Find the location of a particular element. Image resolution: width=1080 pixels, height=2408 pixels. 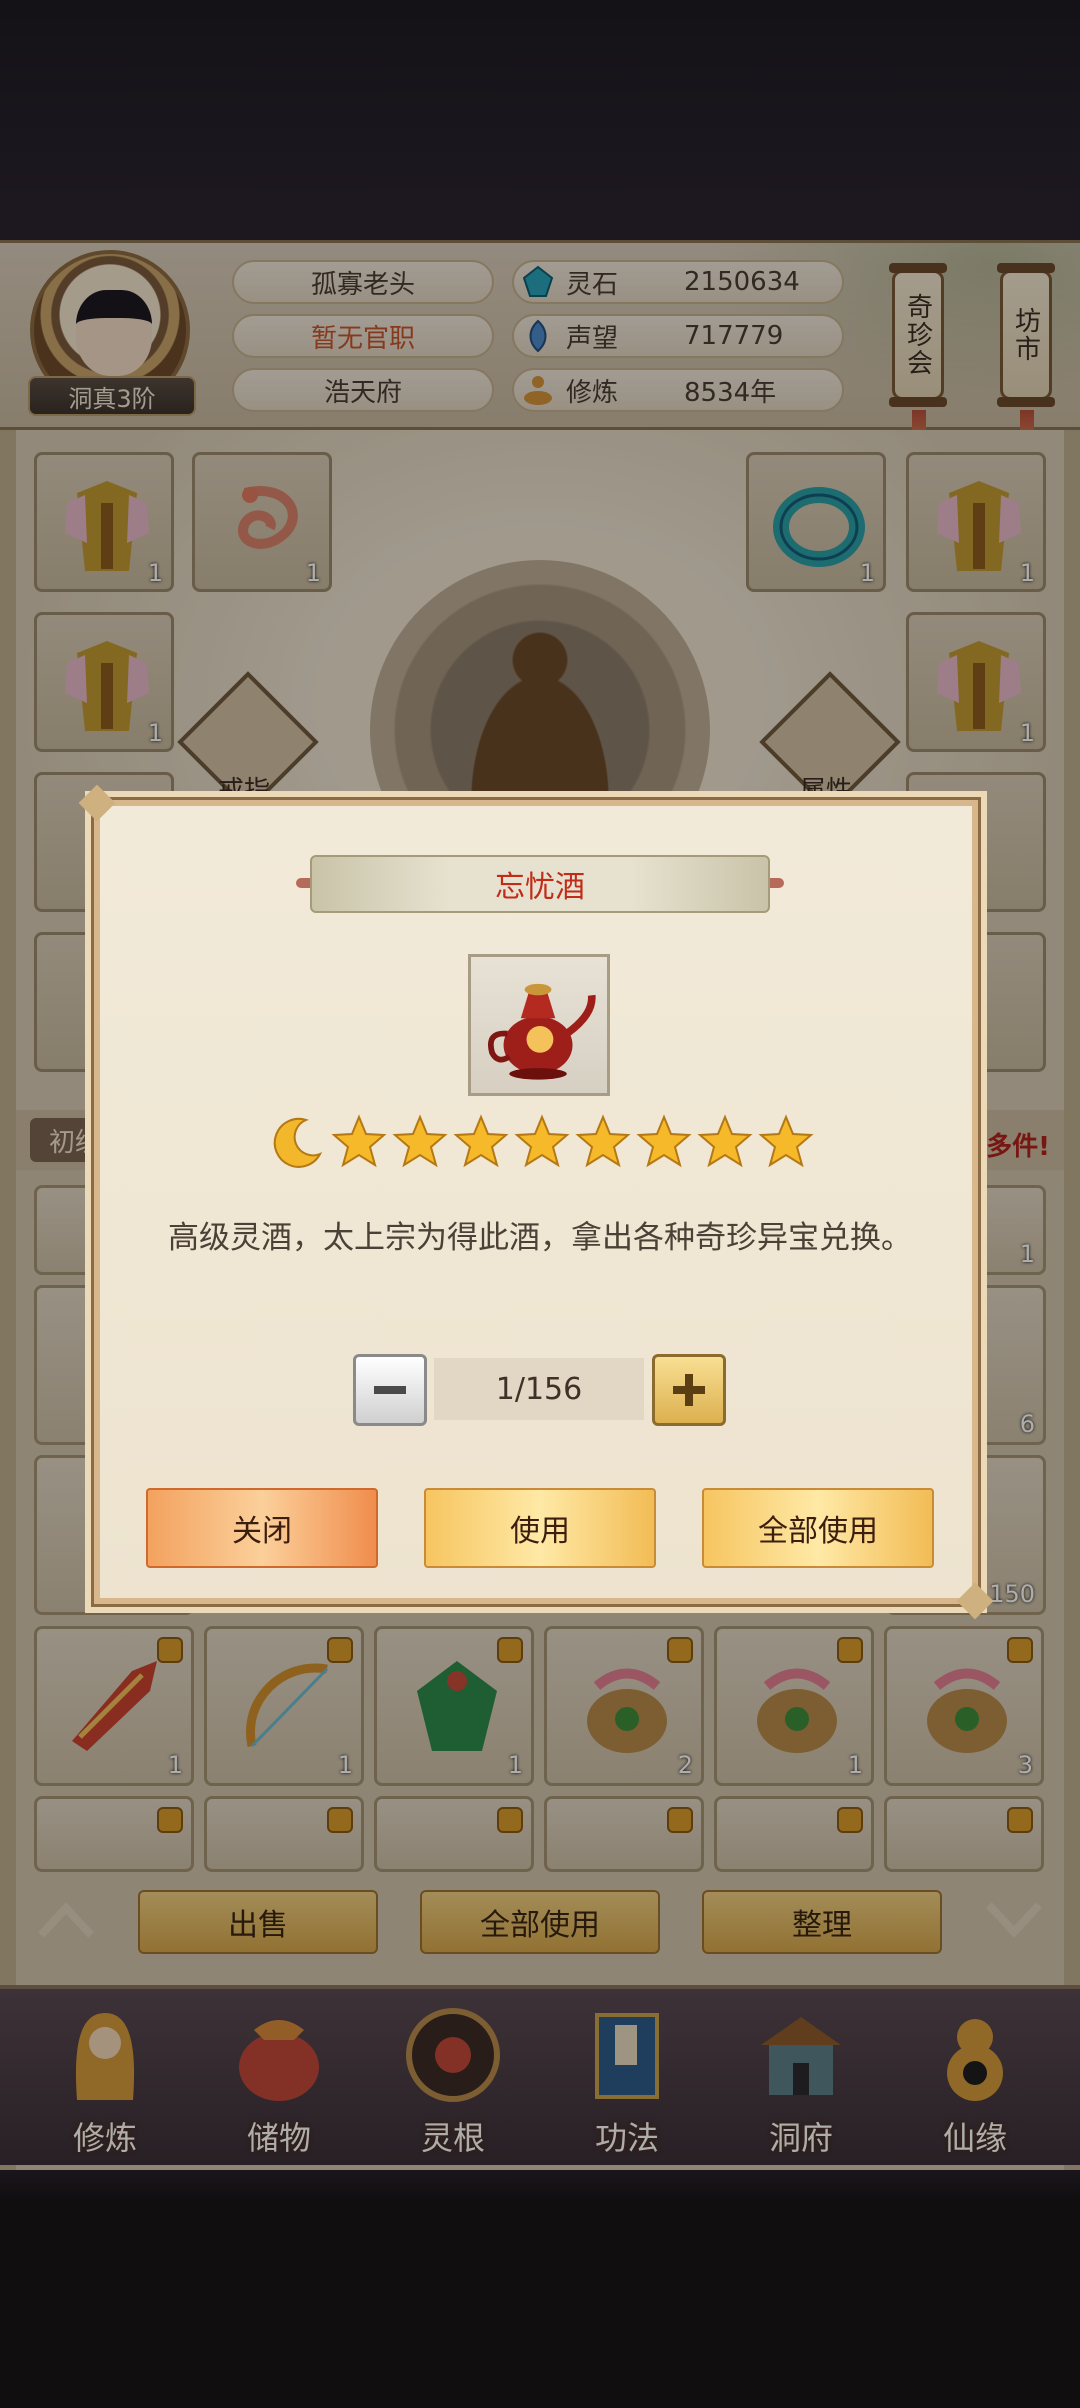

item-rating is located at coordinates (544, 1142).